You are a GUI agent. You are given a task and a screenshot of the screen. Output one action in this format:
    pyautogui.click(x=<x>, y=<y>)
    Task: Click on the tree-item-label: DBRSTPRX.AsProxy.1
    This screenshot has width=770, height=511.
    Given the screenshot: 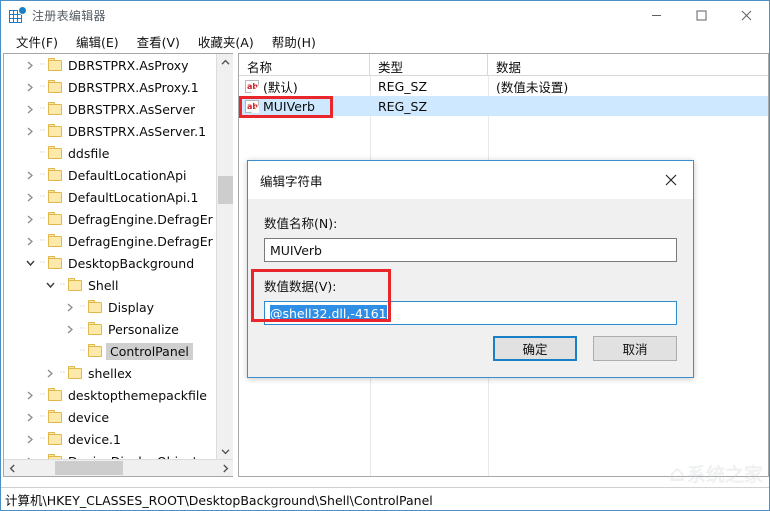 What is the action you would take?
    pyautogui.click(x=133, y=87)
    